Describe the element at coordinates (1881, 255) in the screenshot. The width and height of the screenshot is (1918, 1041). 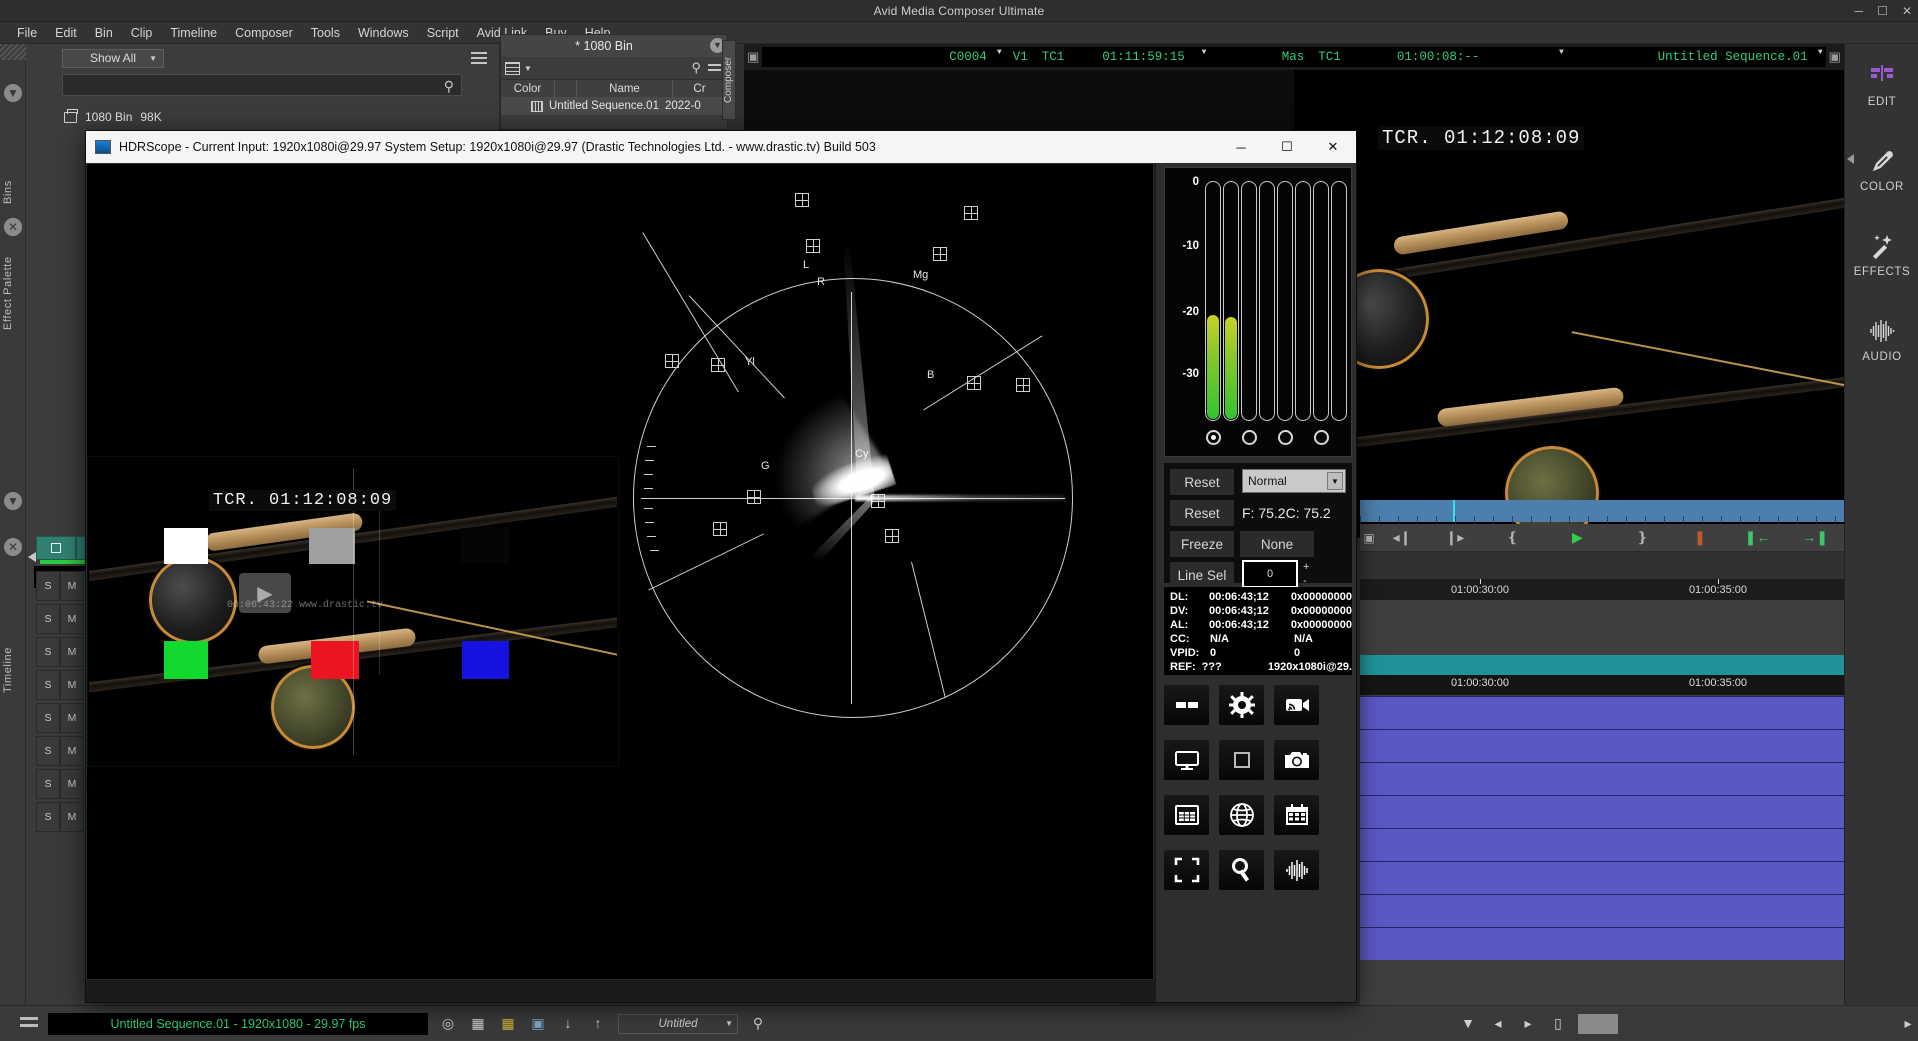
I see `tab-effects: EFFECTS` at that location.